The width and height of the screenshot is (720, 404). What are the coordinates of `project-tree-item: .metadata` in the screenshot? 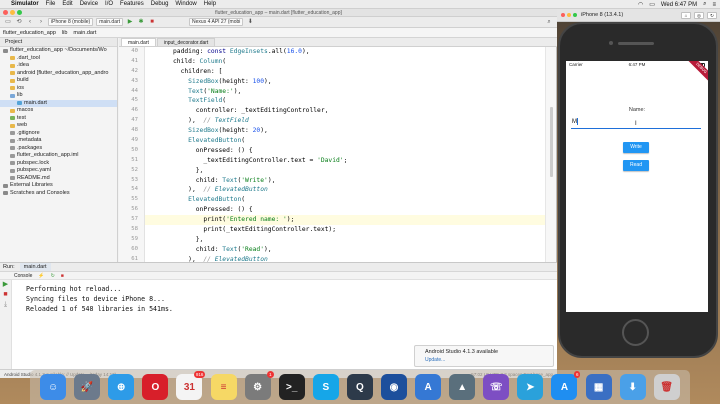 It's located at (58, 141).